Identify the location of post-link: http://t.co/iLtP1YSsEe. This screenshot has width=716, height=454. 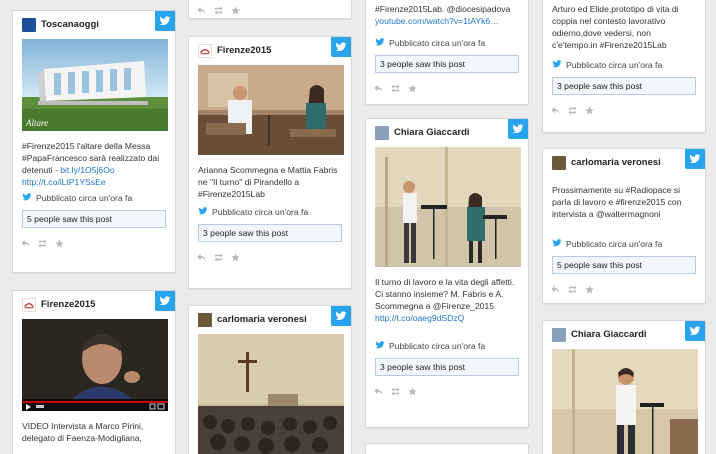
(64, 182).